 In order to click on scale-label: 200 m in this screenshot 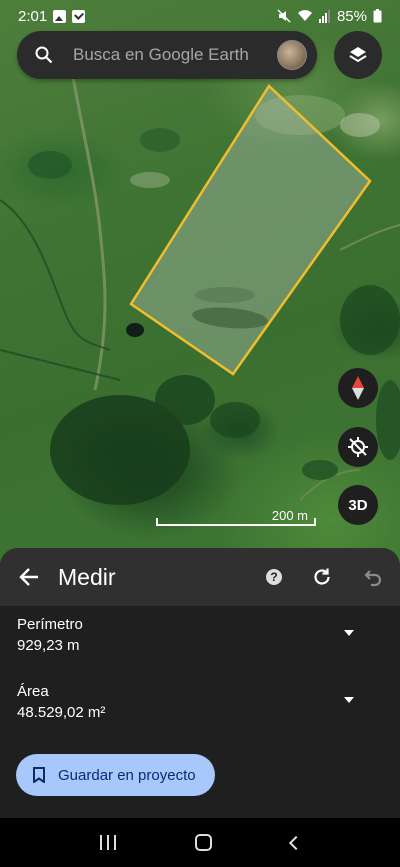, I will do `click(289, 515)`.